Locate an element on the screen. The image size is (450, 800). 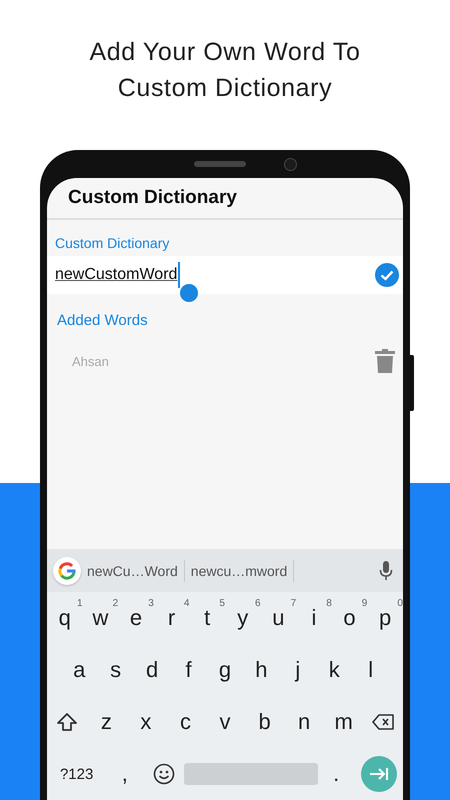
key: v is located at coordinates (225, 722).